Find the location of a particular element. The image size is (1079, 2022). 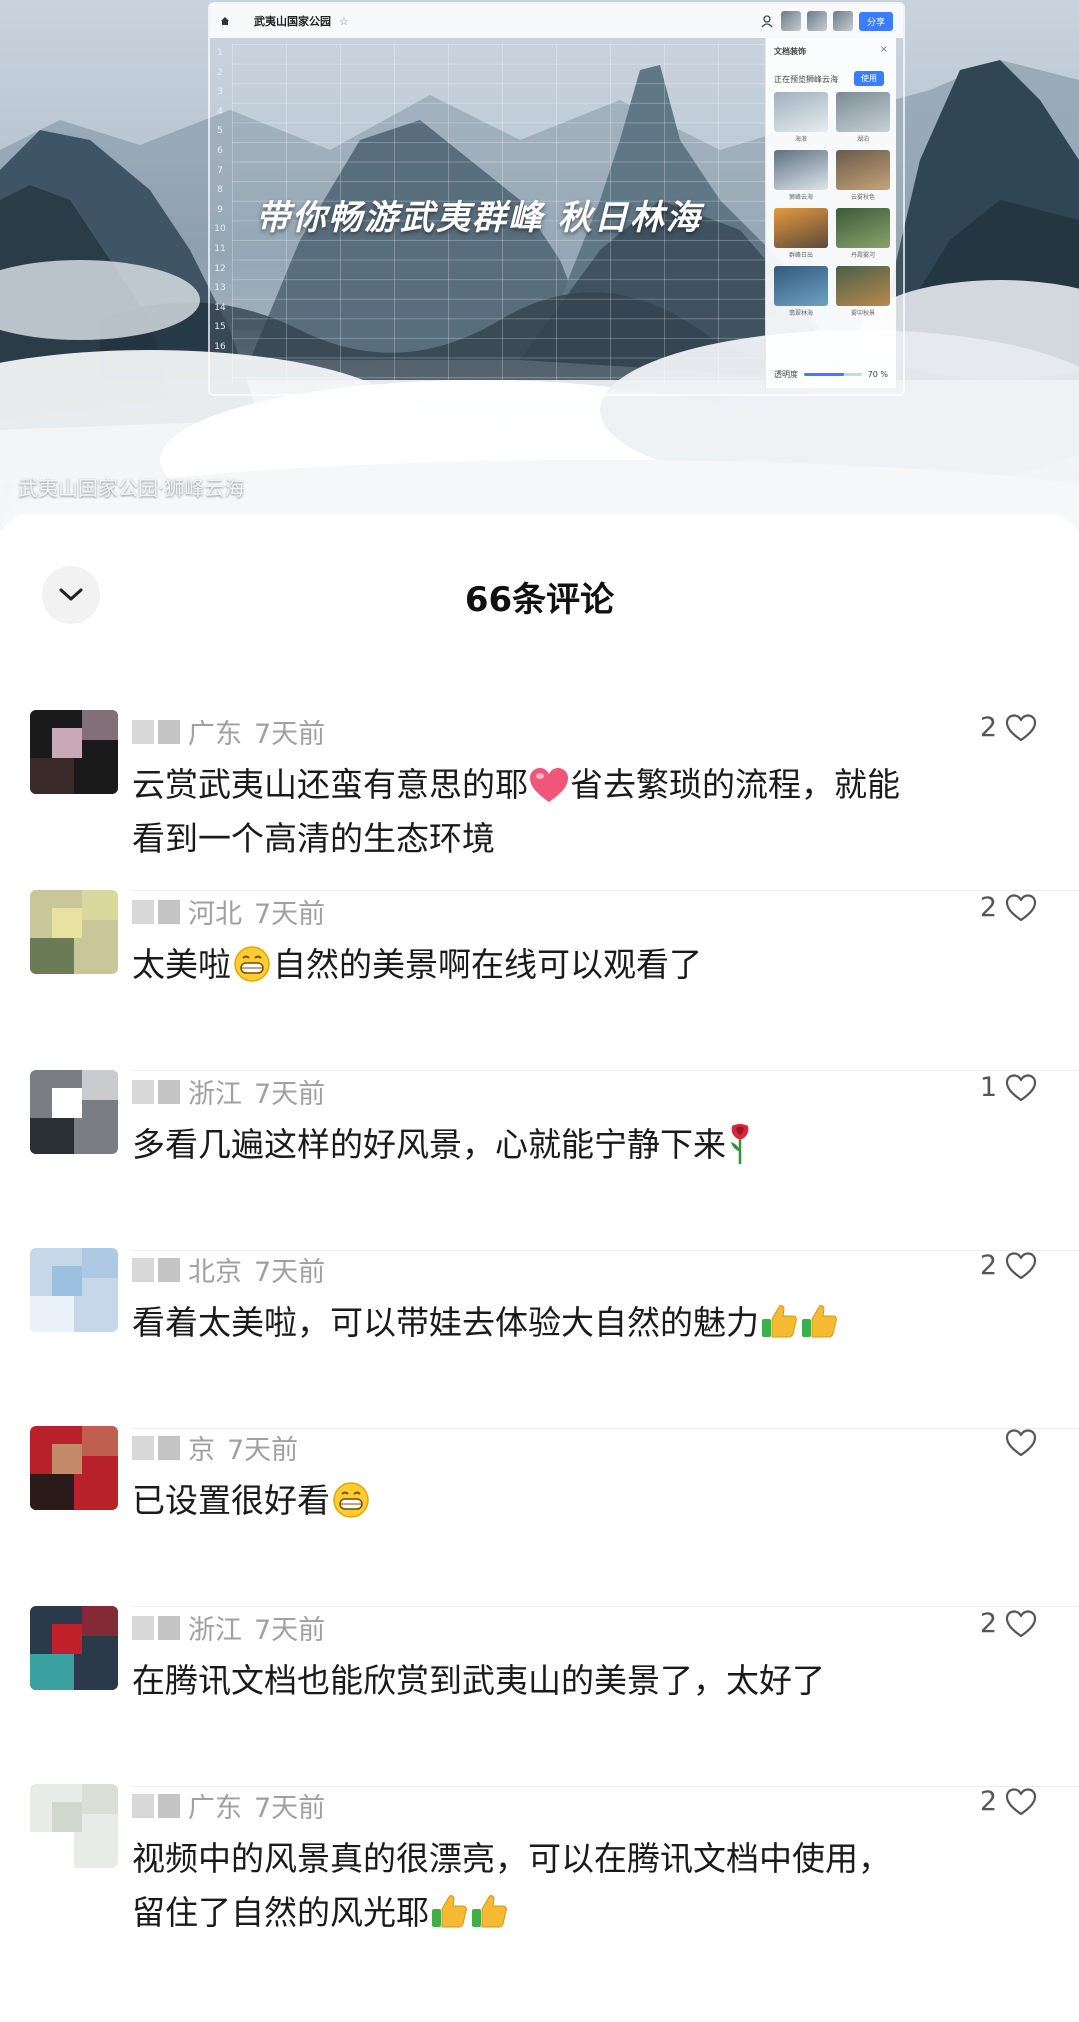

comment-location: 河北 is located at coordinates (215, 914).